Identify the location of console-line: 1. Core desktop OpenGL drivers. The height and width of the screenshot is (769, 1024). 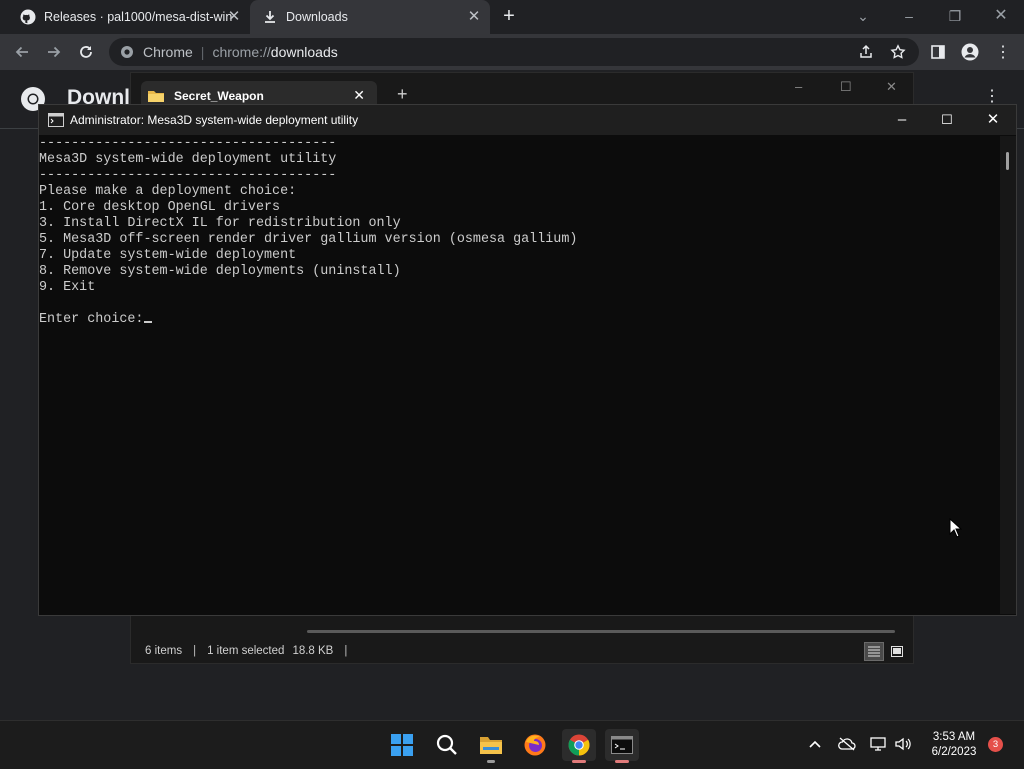
(160, 207).